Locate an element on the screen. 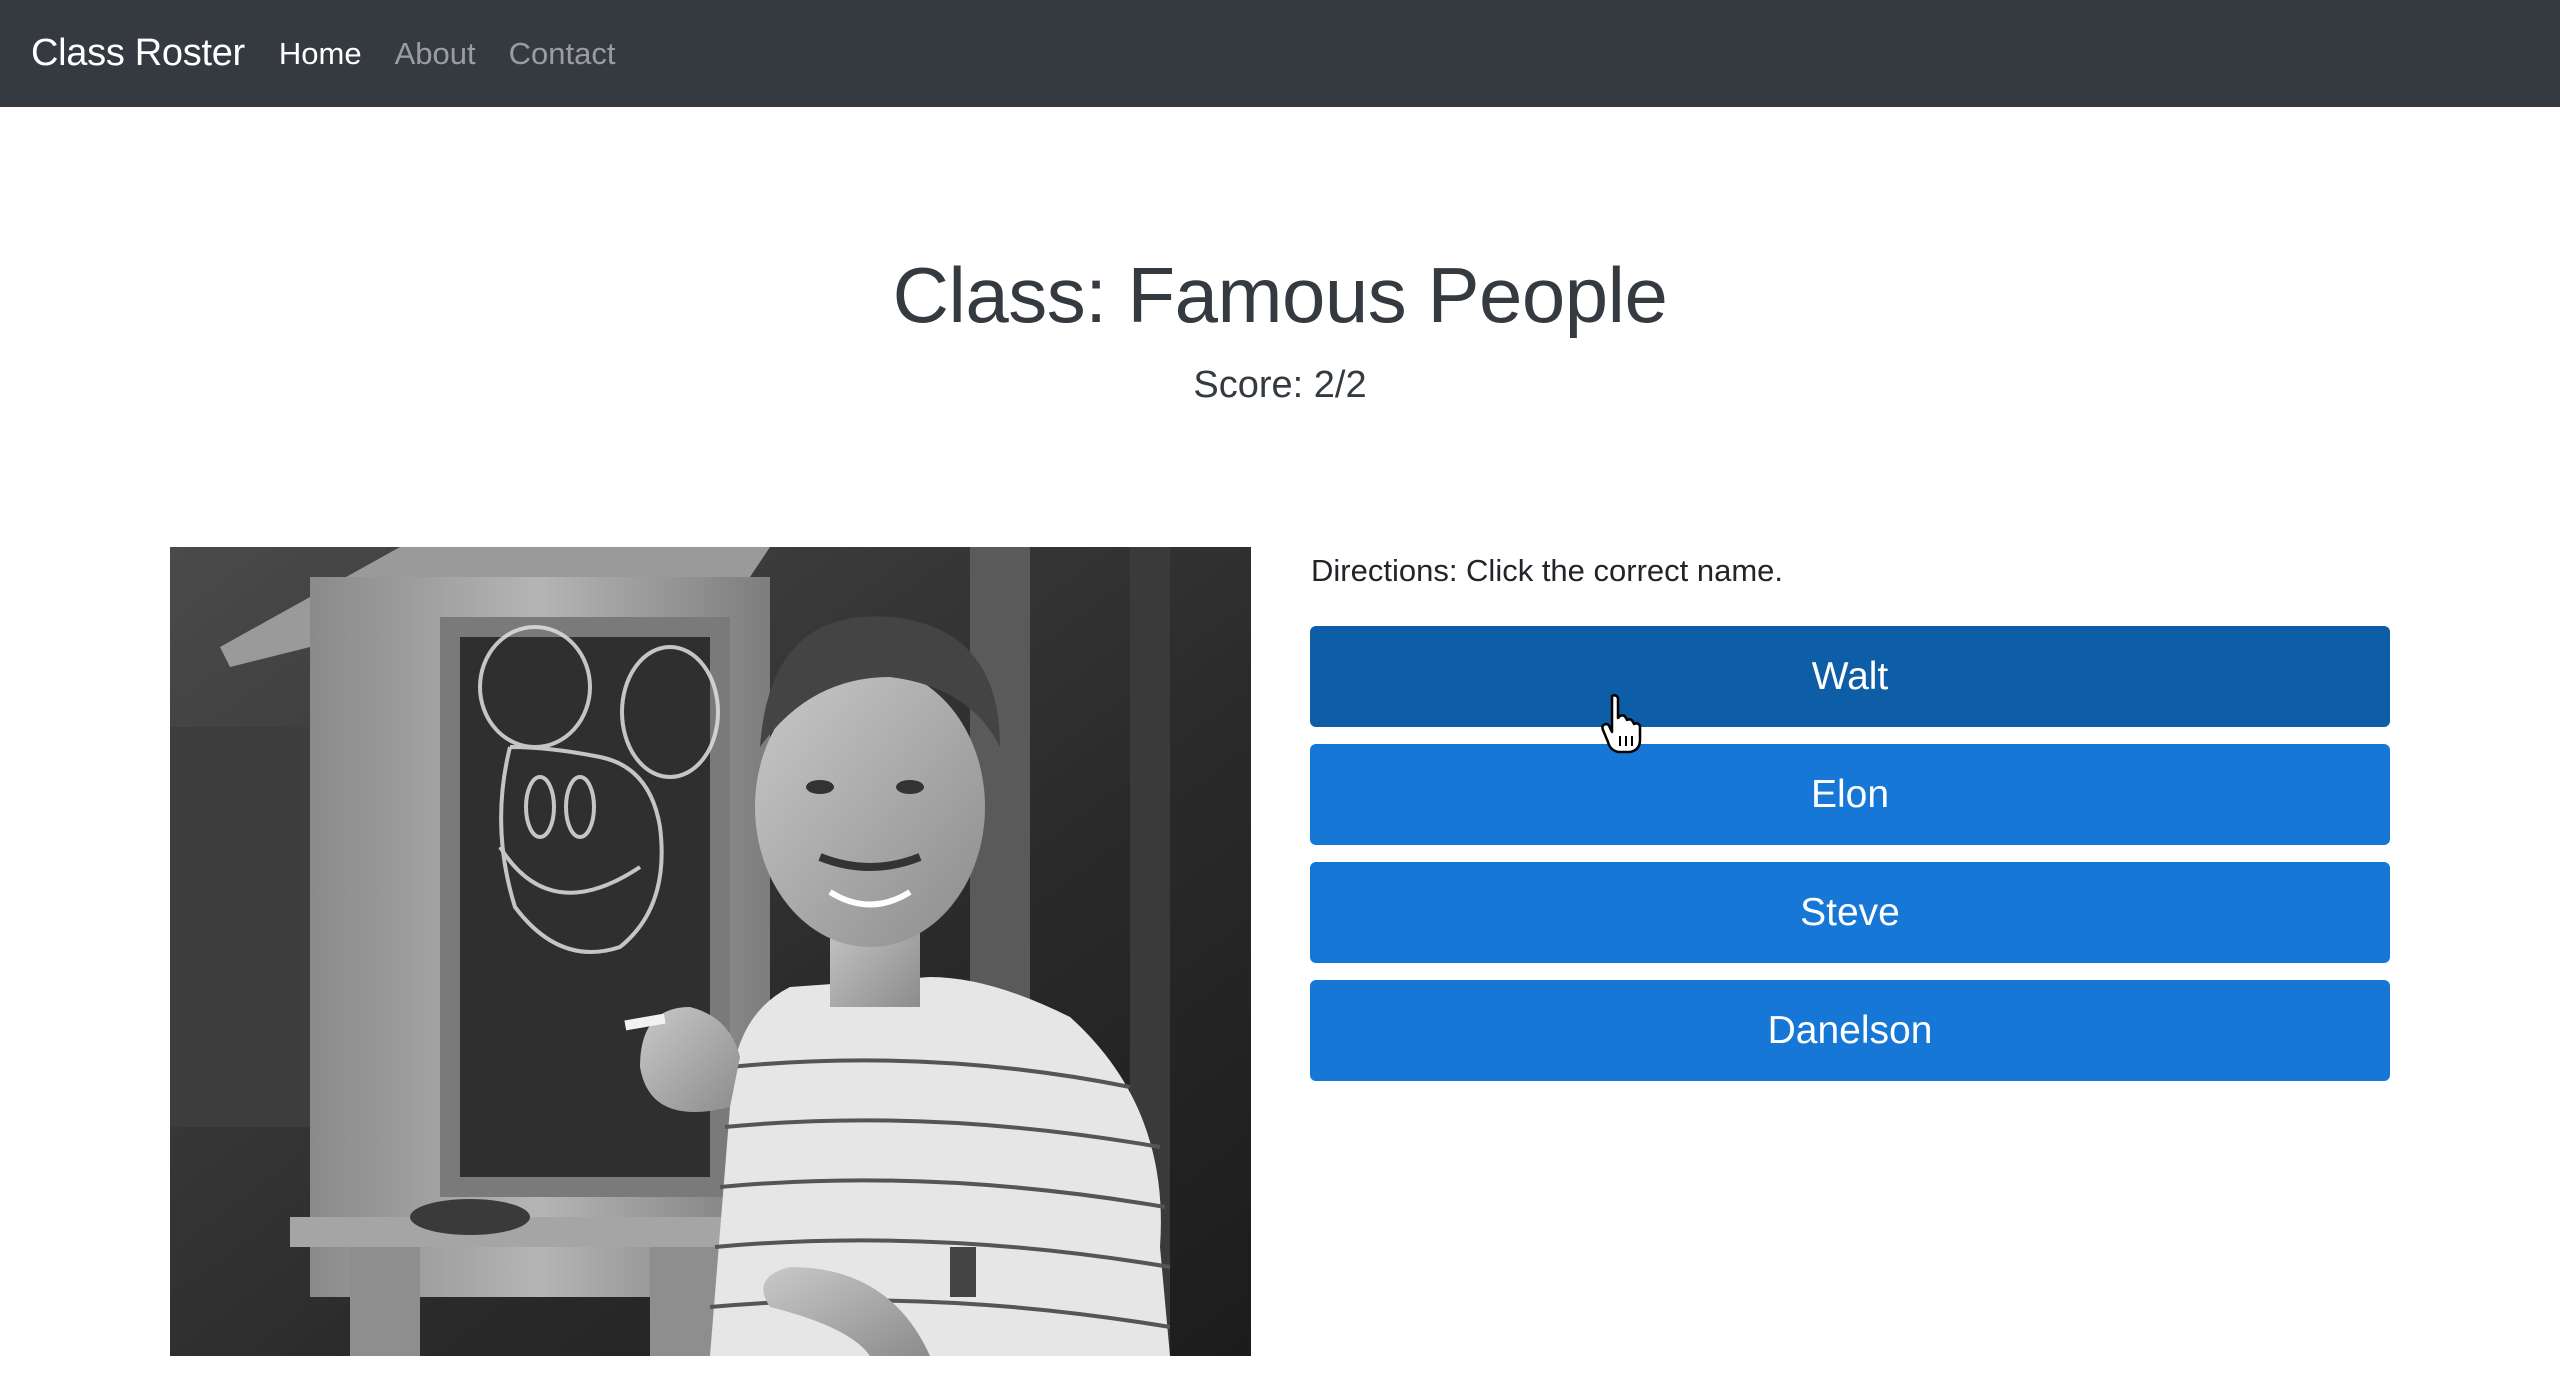 Image resolution: width=2560 pixels, height=1385 pixels. directions-text: Directions: Click the correct name. is located at coordinates (1547, 570).